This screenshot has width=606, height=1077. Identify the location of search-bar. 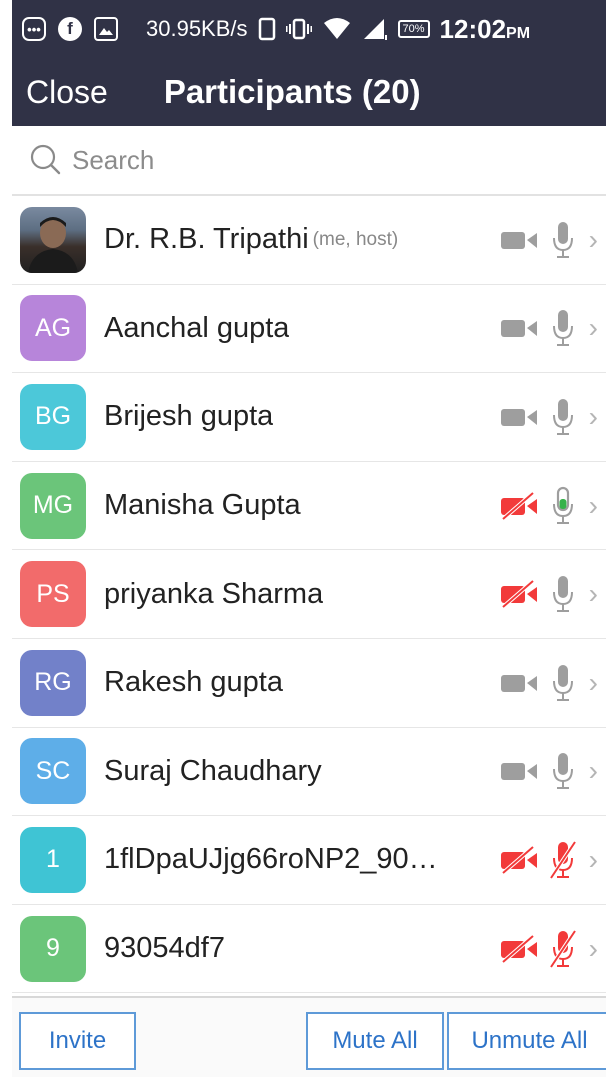
(309, 161).